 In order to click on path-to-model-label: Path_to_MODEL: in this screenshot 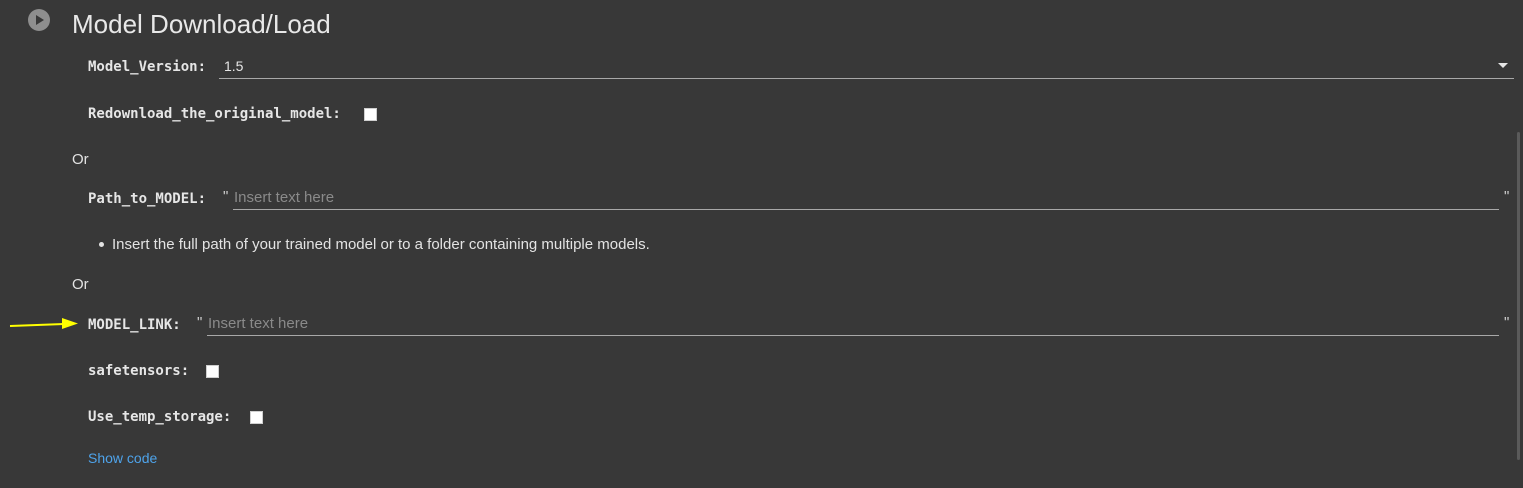, I will do `click(147, 199)`.